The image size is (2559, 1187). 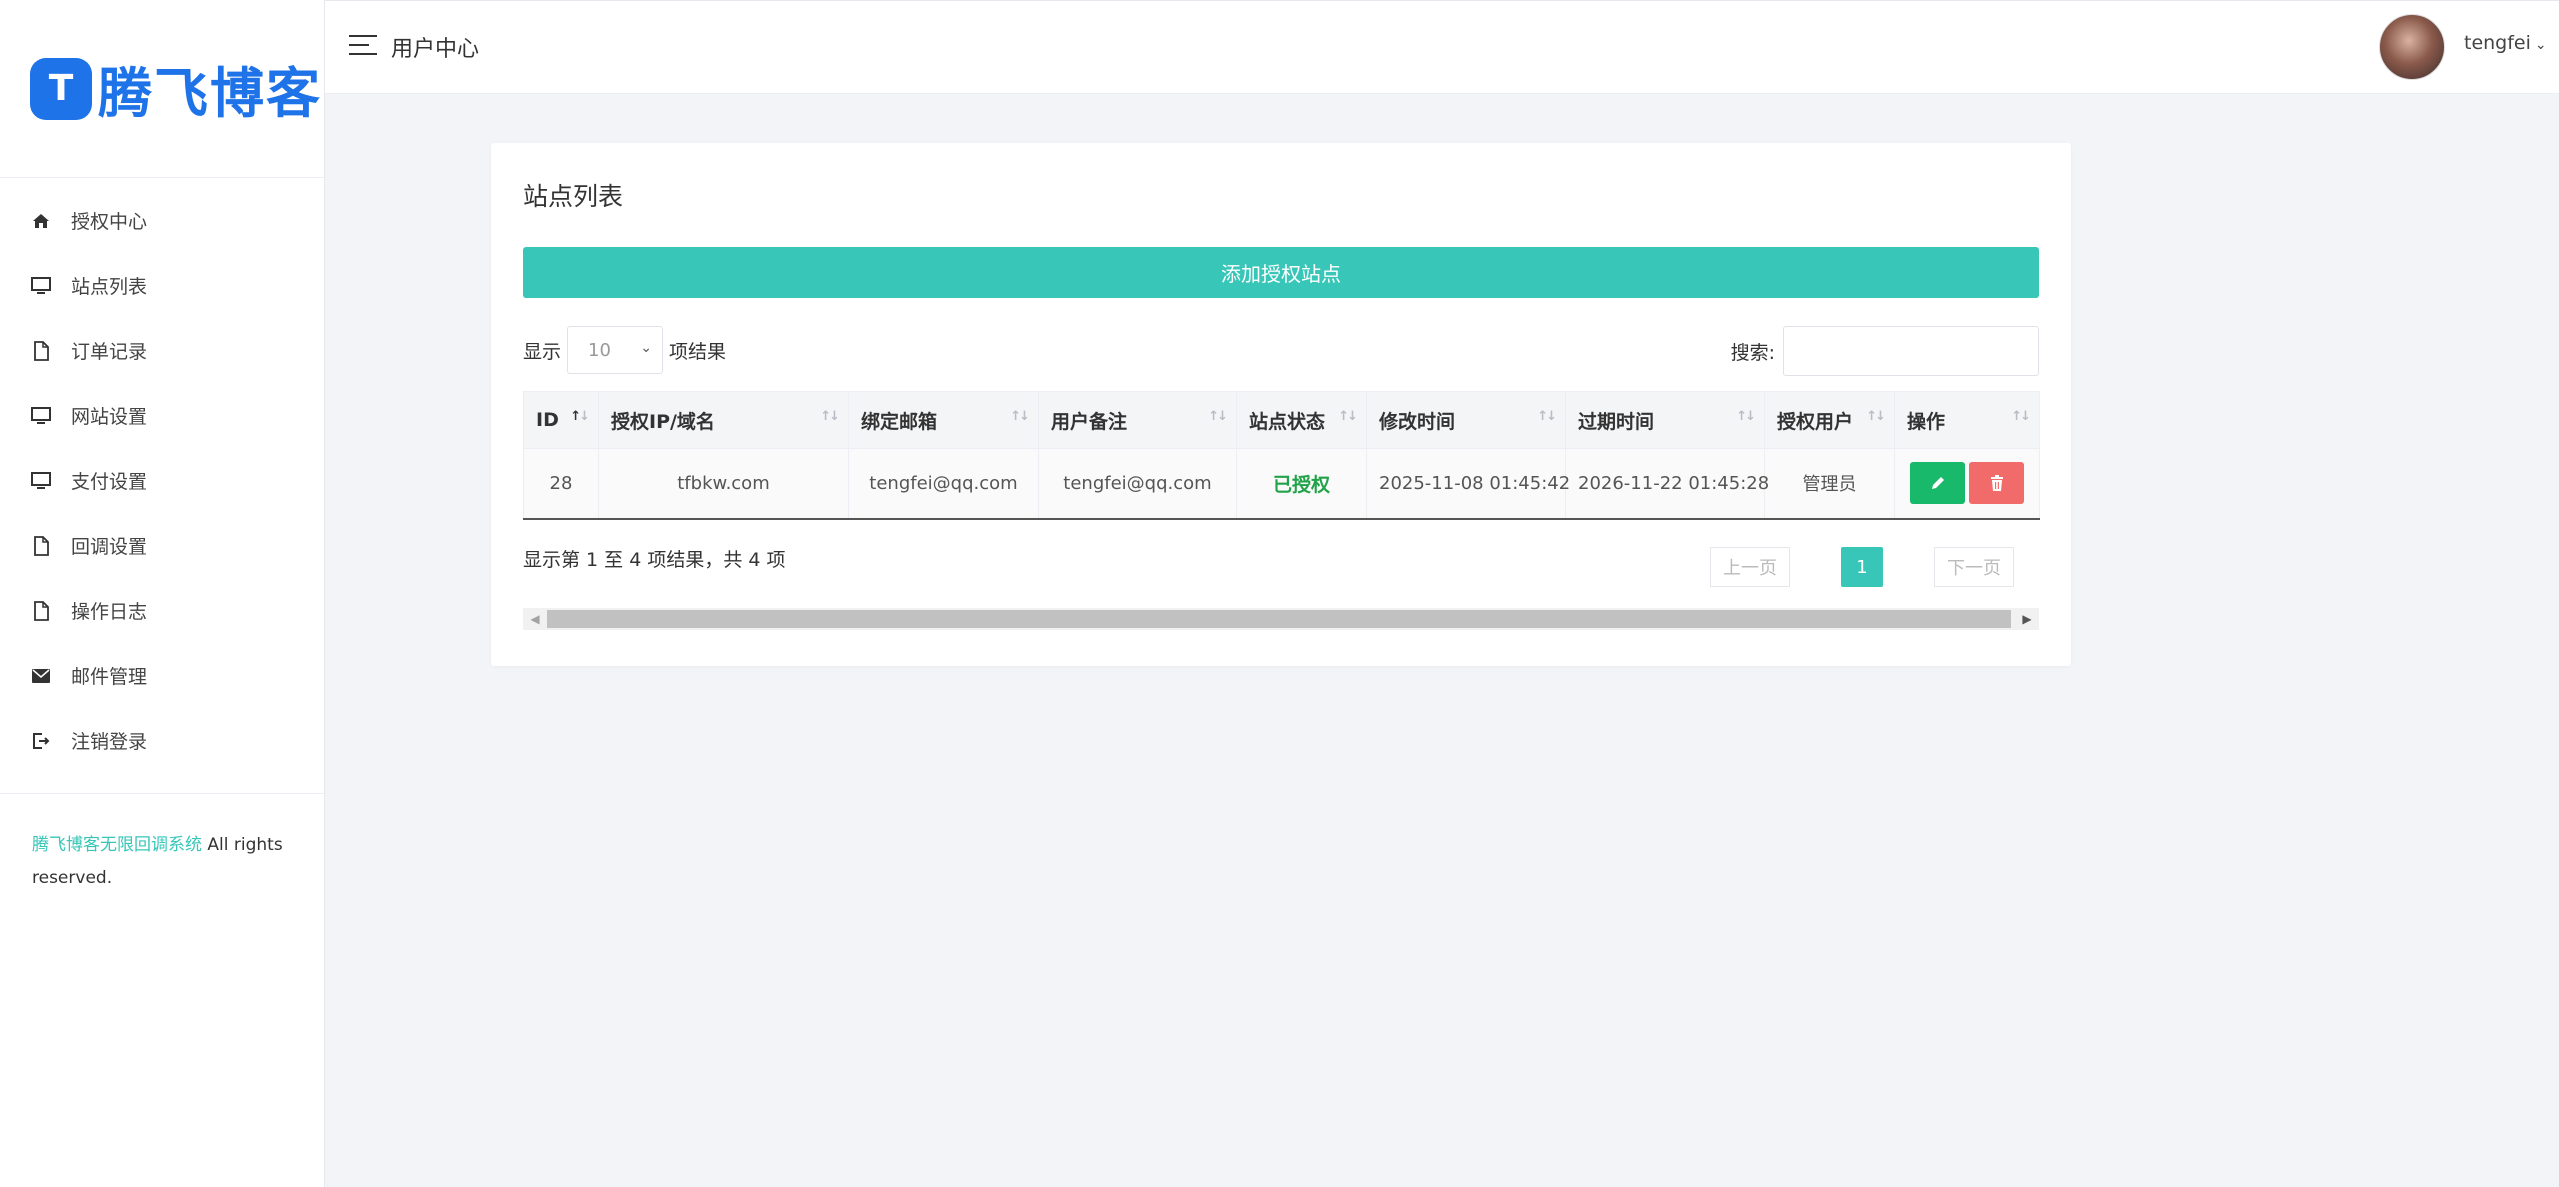 What do you see at coordinates (162, 610) in the screenshot?
I see `sidebar-item-operation-log: 操作日志` at bounding box center [162, 610].